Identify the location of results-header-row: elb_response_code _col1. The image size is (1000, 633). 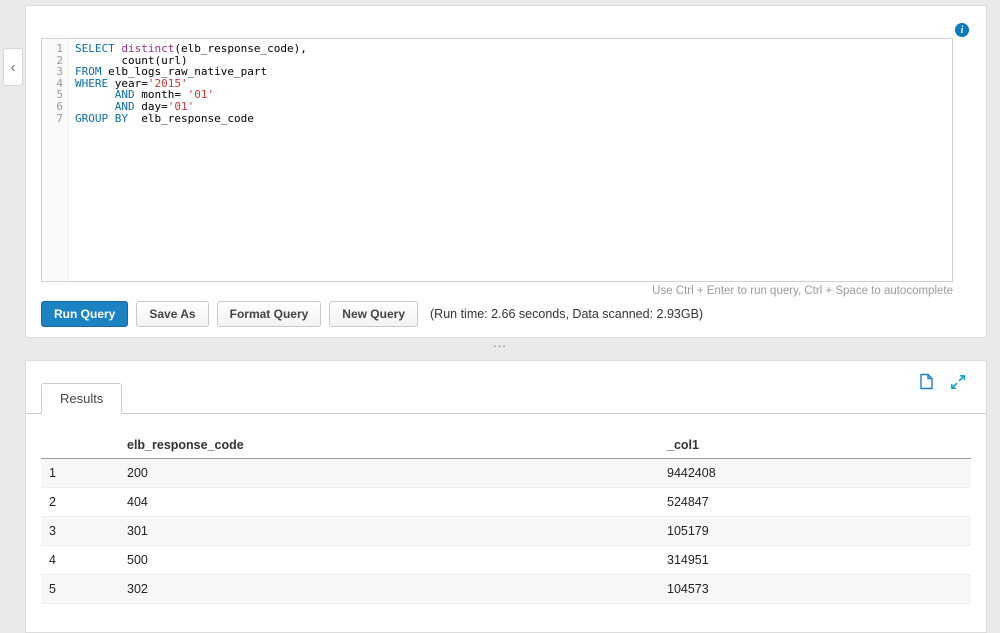
(506, 445).